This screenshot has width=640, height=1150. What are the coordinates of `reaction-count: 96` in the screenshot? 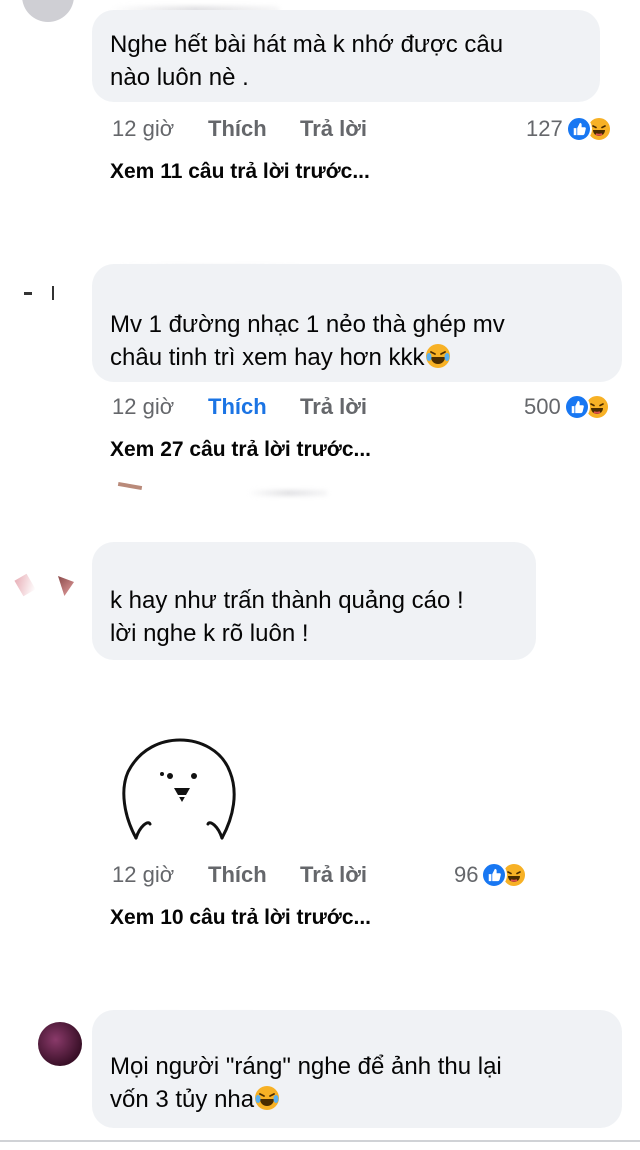 It's located at (466, 874).